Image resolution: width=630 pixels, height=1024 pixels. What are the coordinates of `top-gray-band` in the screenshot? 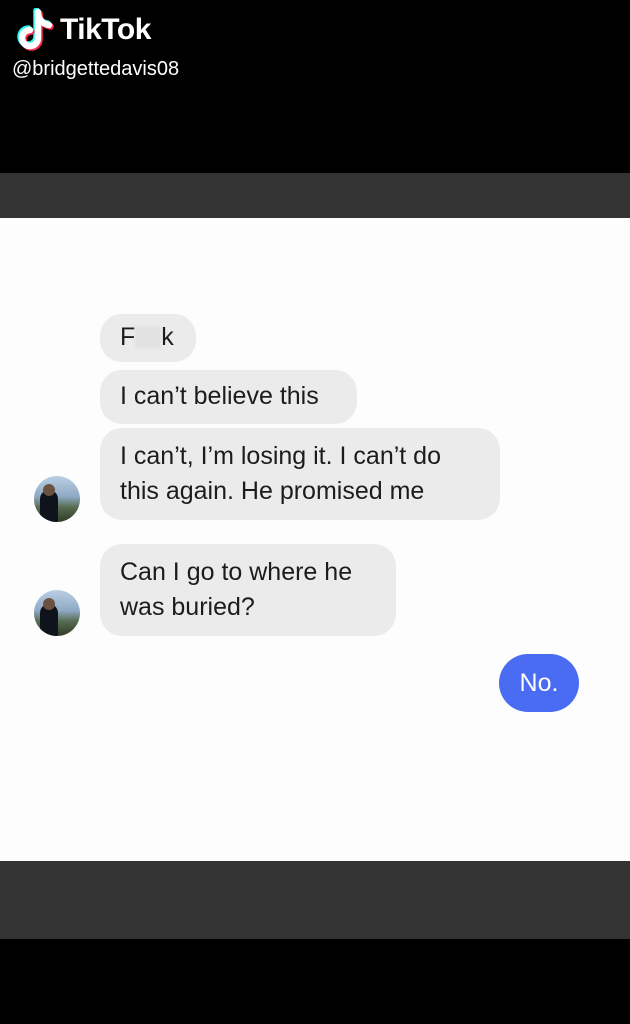 It's located at (315, 195).